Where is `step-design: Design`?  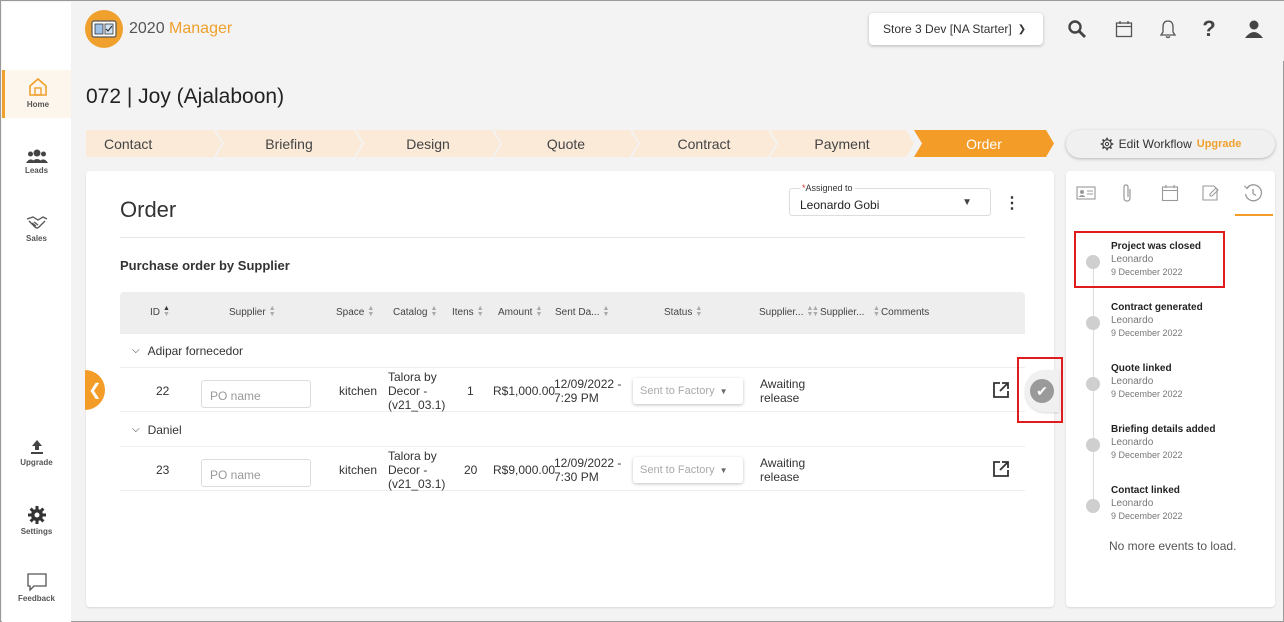 step-design: Design is located at coordinates (428, 143).